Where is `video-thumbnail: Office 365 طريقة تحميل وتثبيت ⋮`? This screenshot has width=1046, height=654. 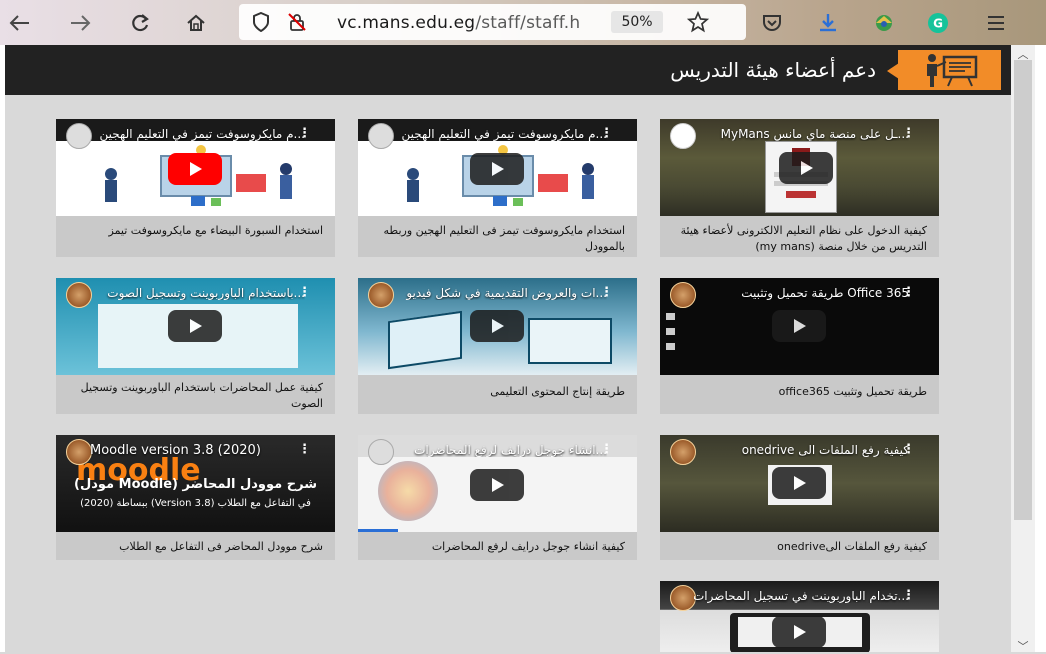
video-thumbnail: Office 365 طريقة تحميل وتثبيت ⋮ is located at coordinates (799, 326).